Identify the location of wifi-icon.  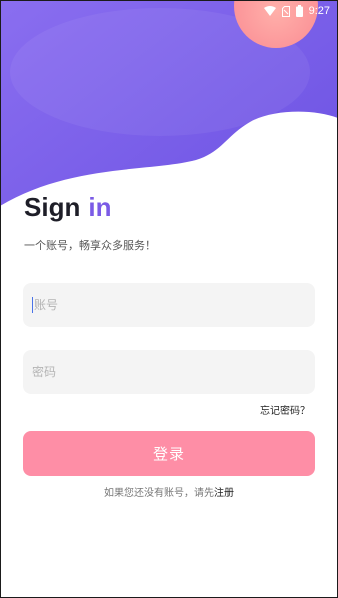
(269, 11).